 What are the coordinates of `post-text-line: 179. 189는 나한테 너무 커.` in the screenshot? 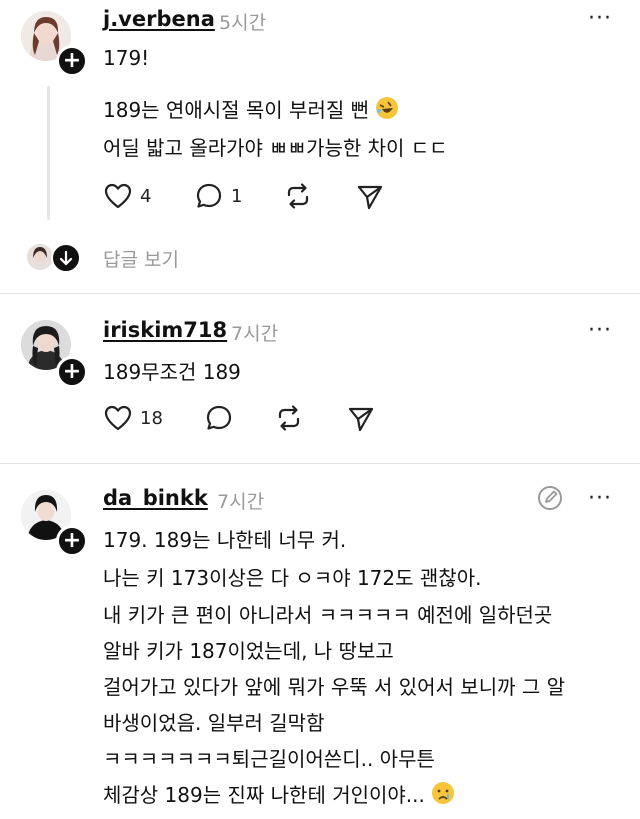 It's located at (225, 540).